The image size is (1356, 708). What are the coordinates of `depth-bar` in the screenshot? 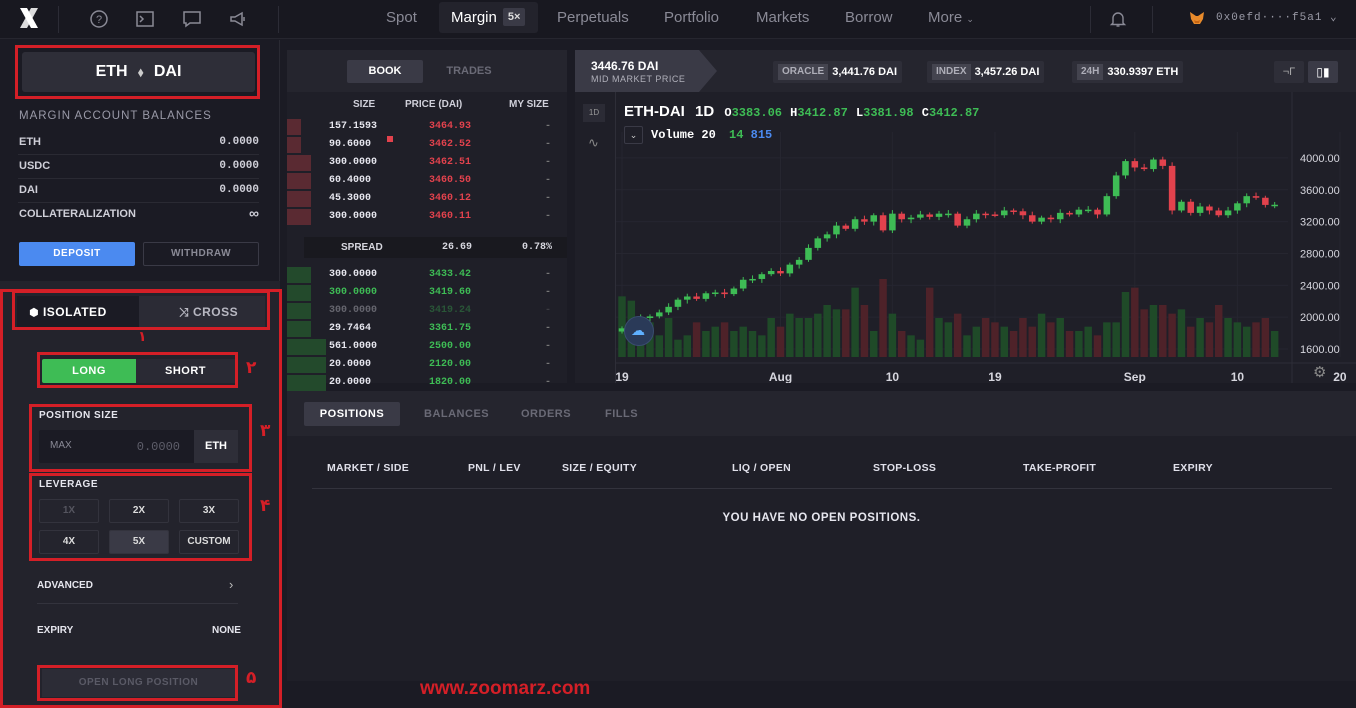 It's located at (299, 293).